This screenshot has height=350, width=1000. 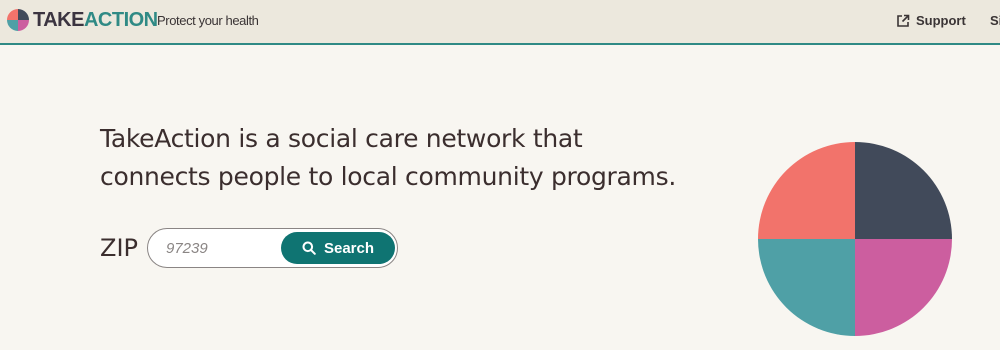 I want to click on brand-wordmark: TAKEACTION, so click(x=95, y=20).